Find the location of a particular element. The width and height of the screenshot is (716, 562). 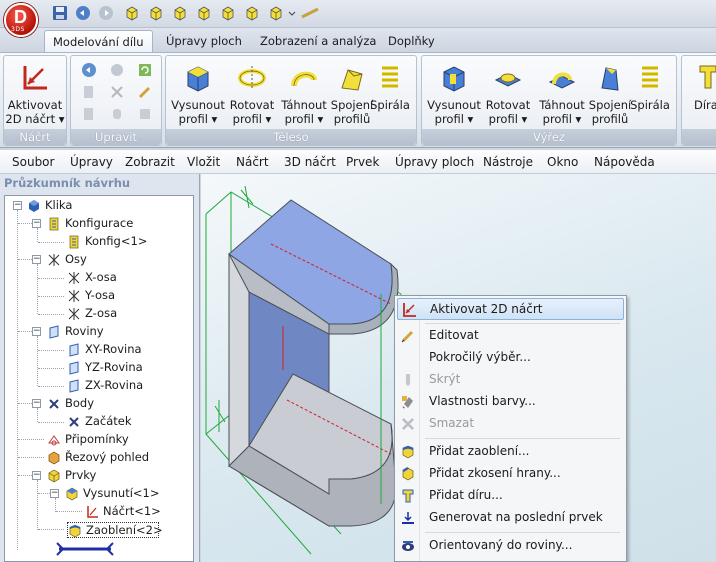

view-back-icon is located at coordinates (156, 13).